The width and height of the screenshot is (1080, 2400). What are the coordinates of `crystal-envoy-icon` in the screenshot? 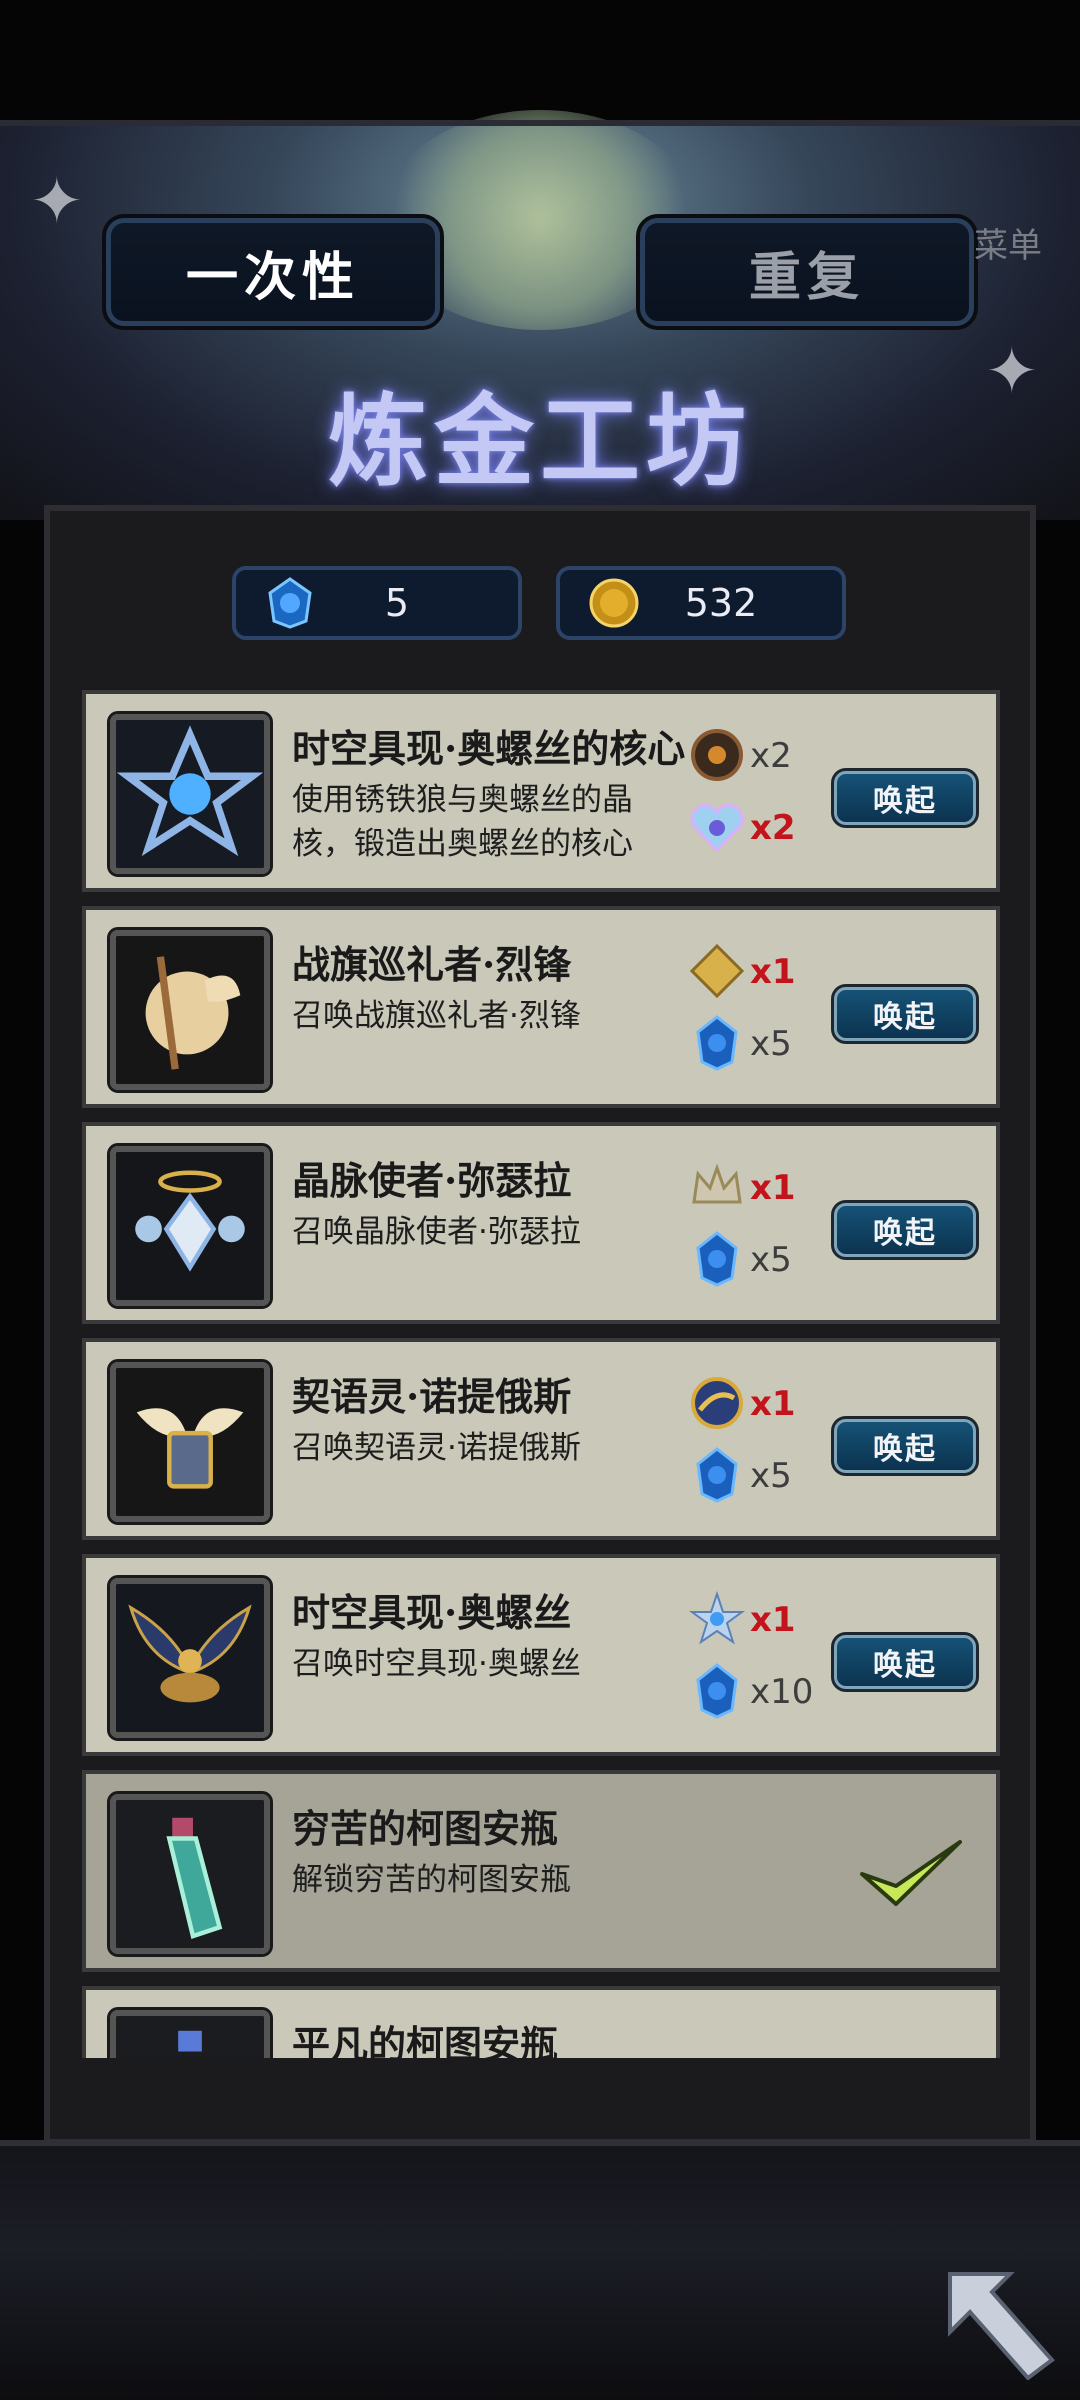 It's located at (190, 1226).